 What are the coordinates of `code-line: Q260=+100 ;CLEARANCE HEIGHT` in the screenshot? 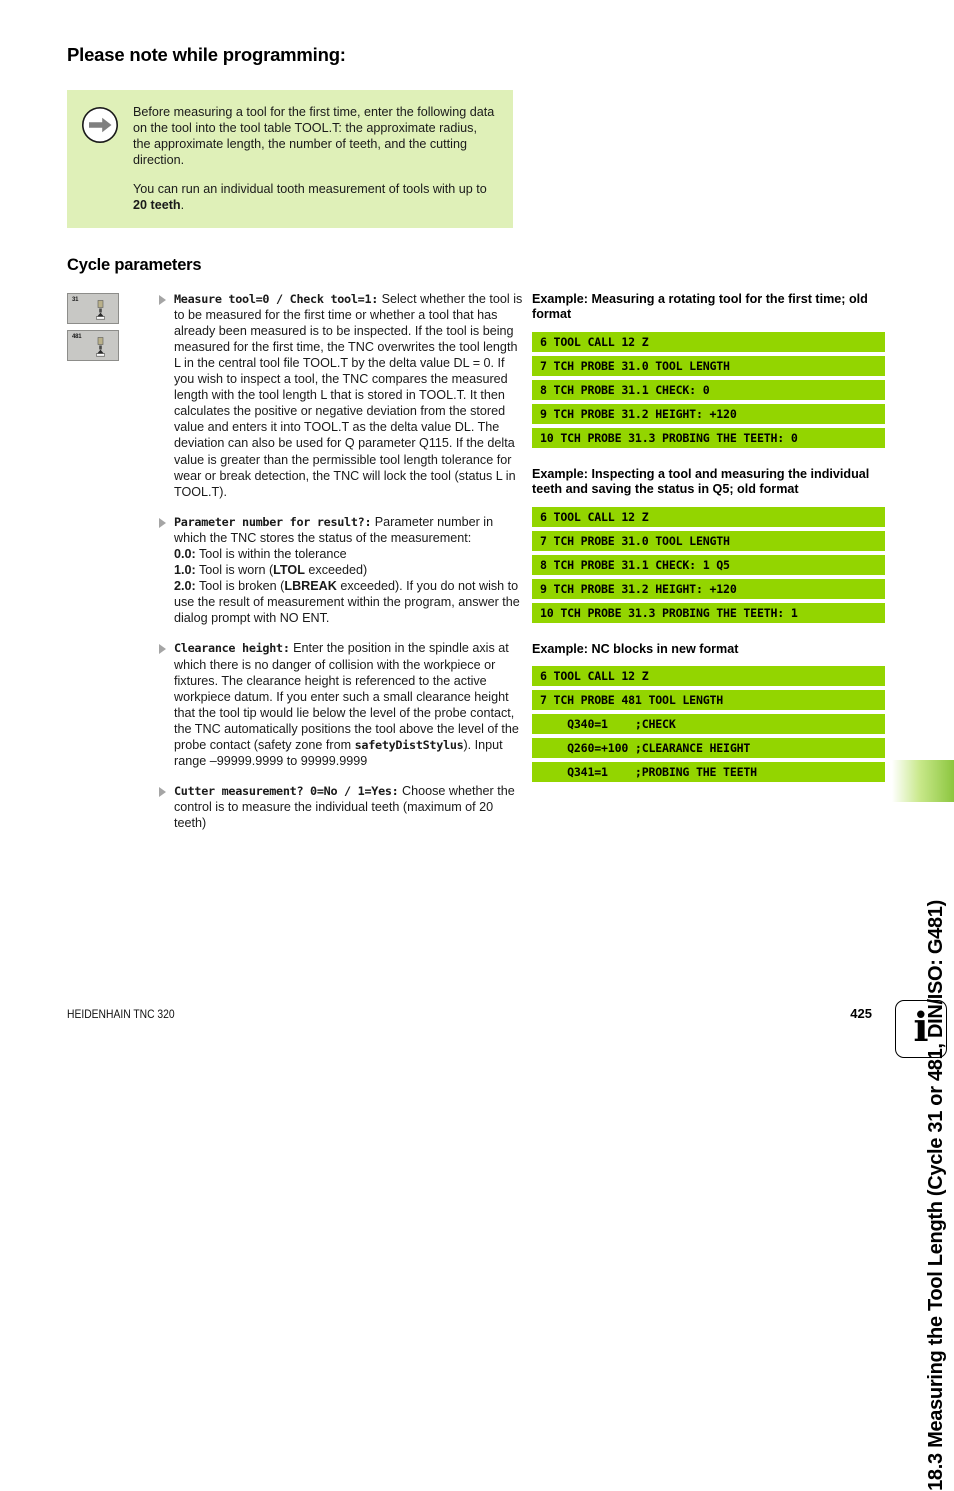 It's located at (708, 748).